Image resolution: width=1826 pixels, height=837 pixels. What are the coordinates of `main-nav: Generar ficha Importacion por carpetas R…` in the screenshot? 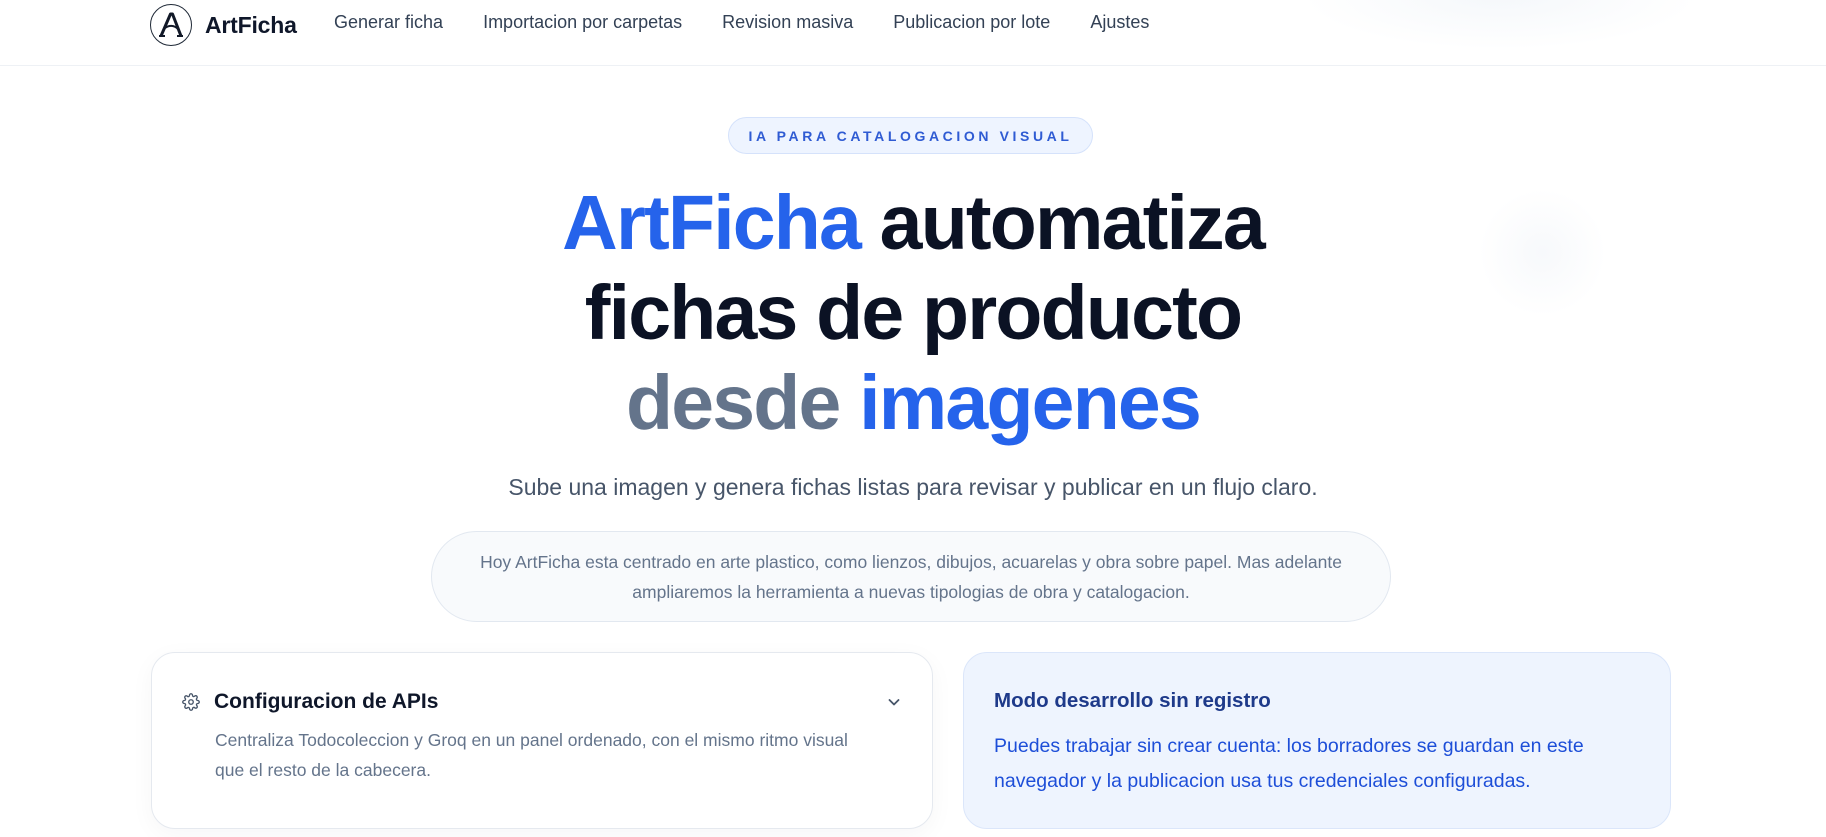 It's located at (761, 22).